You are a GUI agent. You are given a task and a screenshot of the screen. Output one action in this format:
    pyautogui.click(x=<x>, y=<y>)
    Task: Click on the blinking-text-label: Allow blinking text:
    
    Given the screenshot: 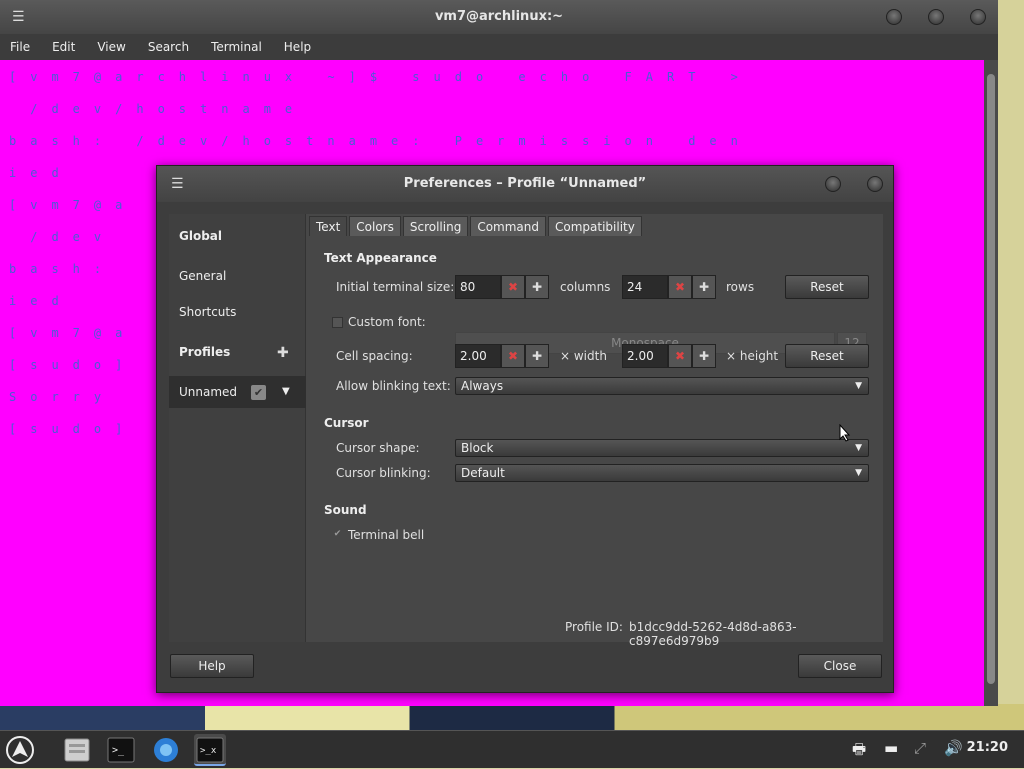 What is the action you would take?
    pyautogui.click(x=393, y=386)
    